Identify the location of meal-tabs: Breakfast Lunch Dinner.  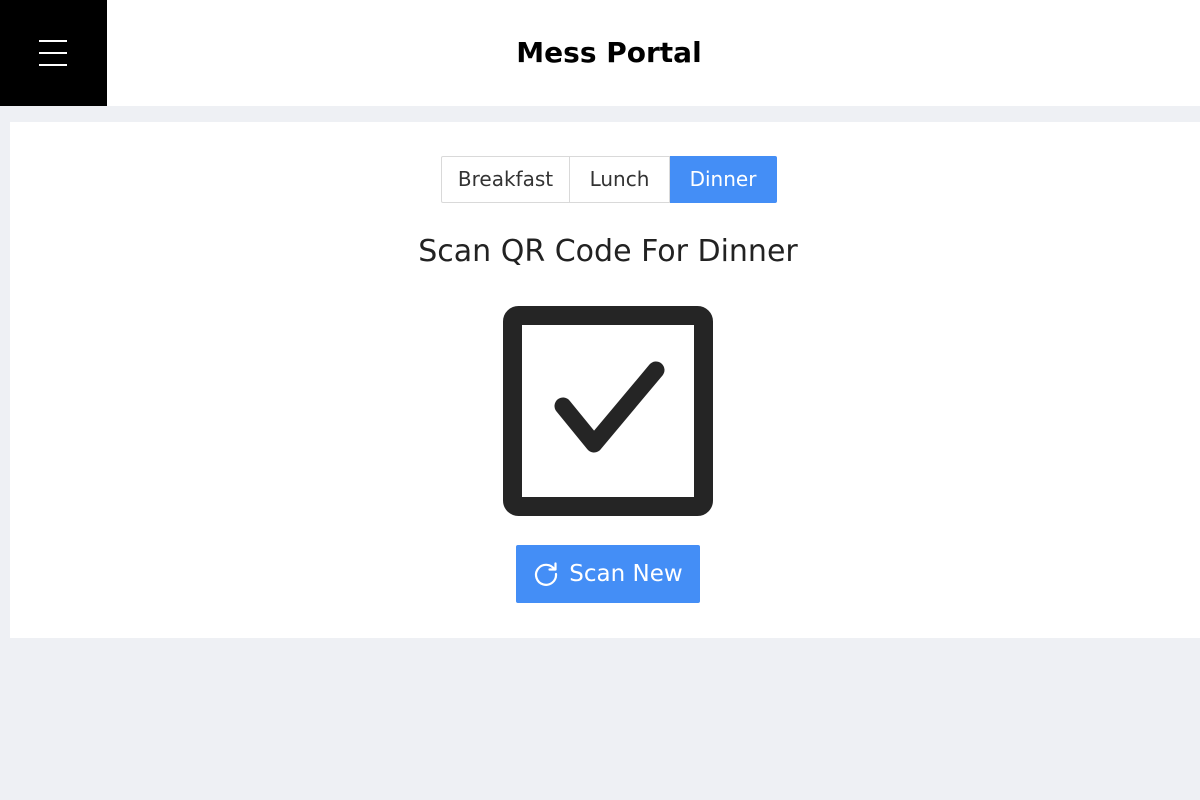
(609, 179).